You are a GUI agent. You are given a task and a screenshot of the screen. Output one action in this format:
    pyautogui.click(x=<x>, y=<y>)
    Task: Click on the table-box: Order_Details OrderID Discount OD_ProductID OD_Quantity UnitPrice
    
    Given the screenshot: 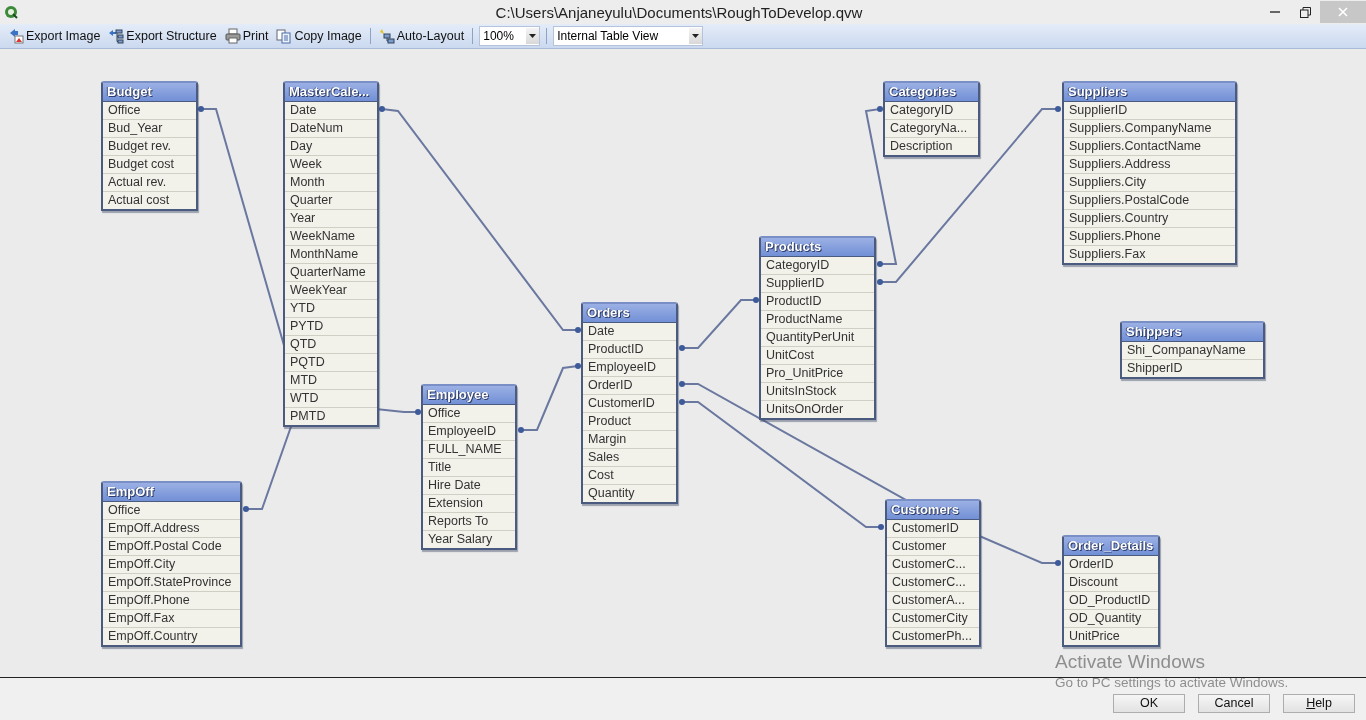 What is the action you would take?
    pyautogui.click(x=1111, y=591)
    